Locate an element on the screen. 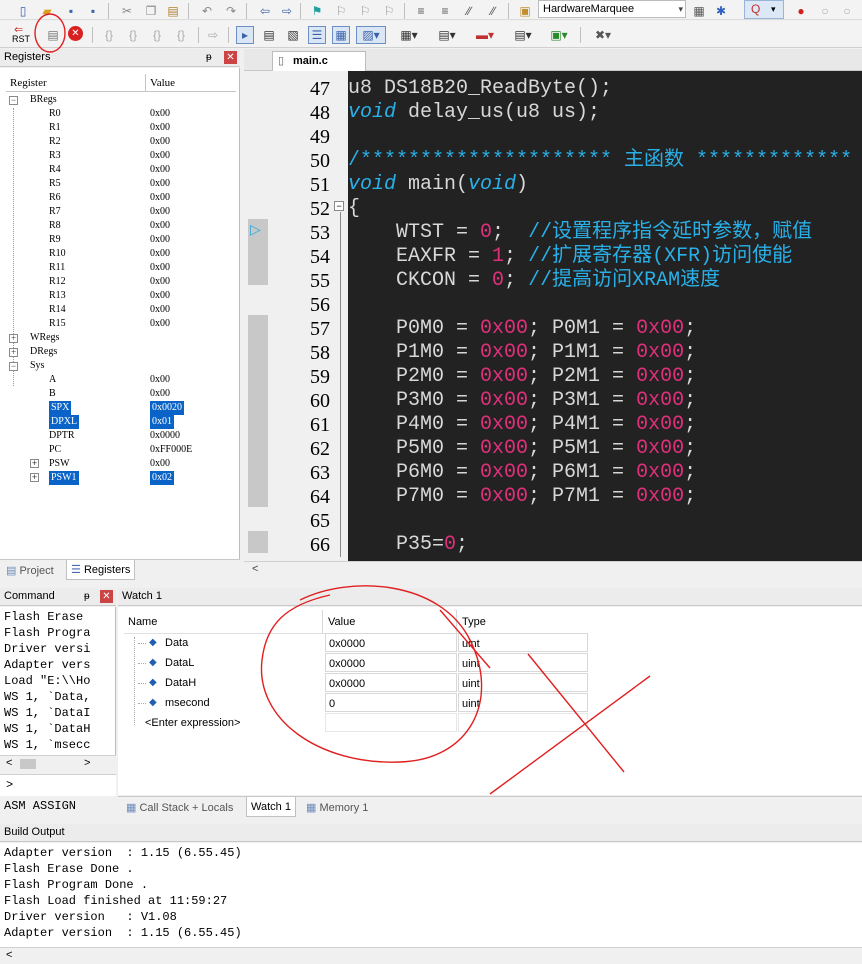 The width and height of the screenshot is (862, 964). paste-icon: ▤ is located at coordinates (173, 11).